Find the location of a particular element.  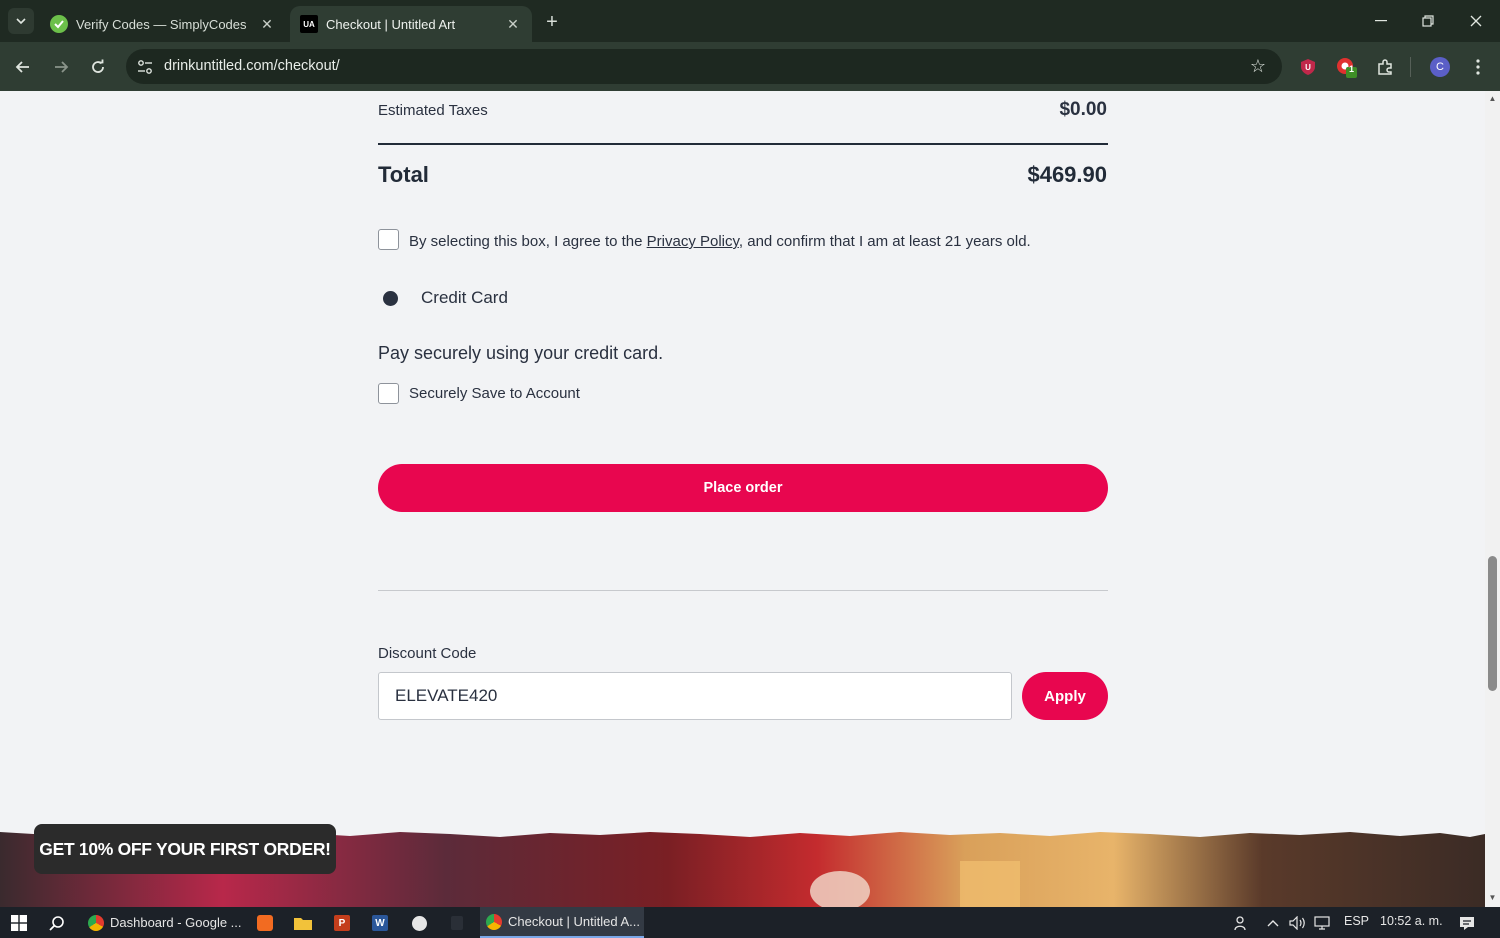

reload-button is located at coordinates (98, 67).